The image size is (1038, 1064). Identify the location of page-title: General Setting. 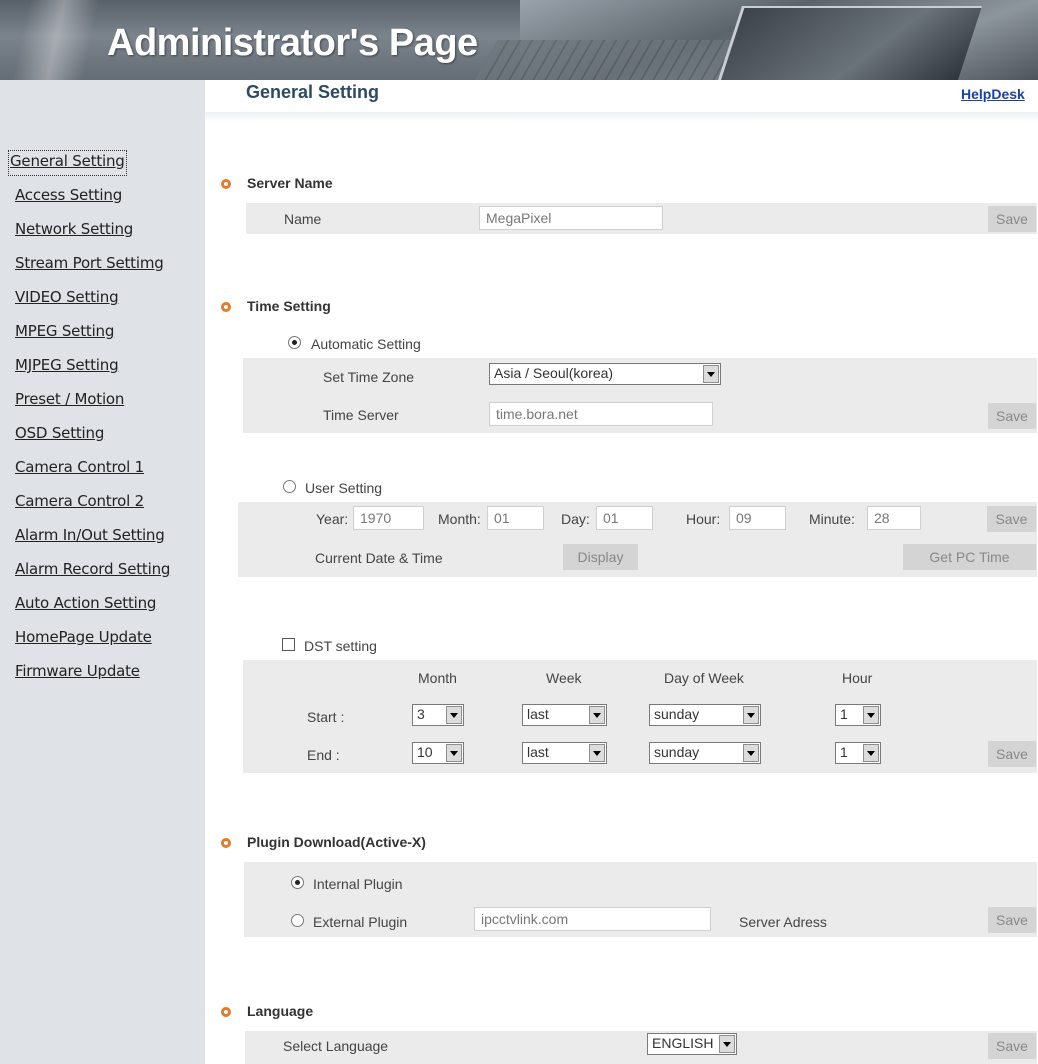
(313, 92).